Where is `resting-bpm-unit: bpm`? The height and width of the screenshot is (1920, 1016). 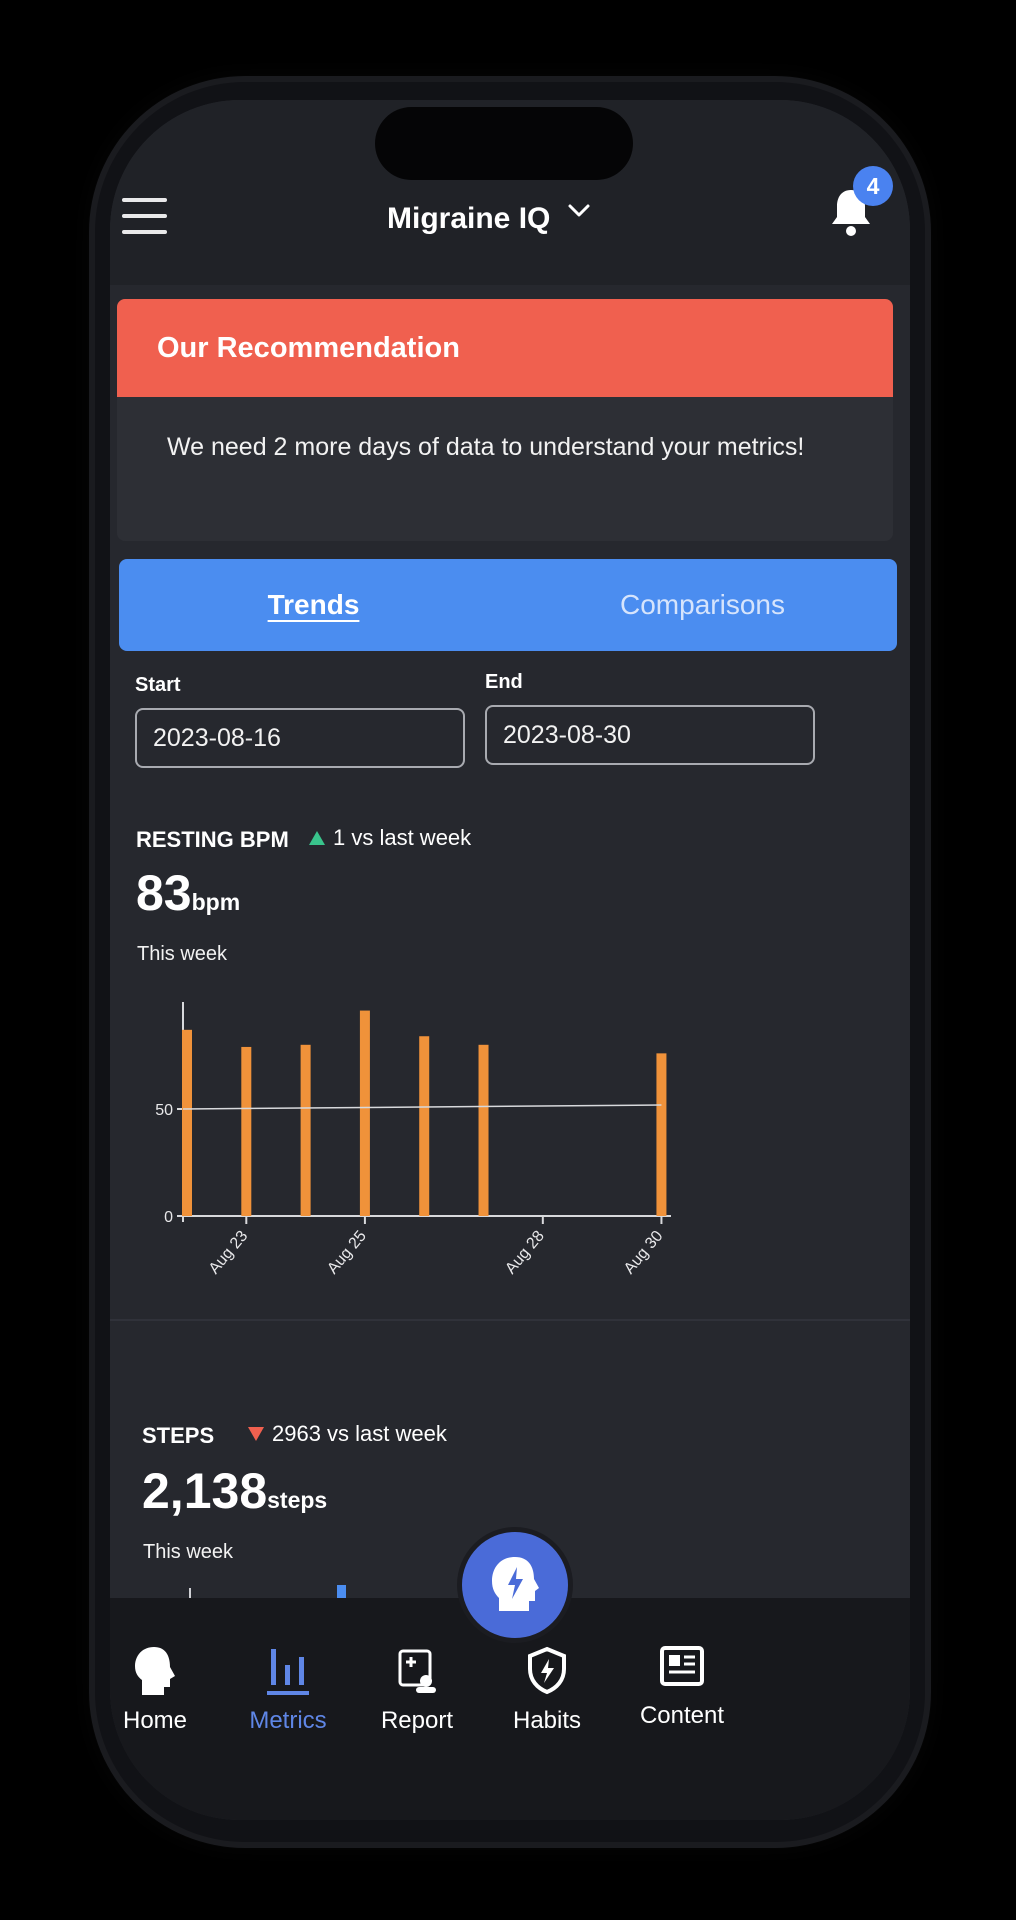 resting-bpm-unit: bpm is located at coordinates (216, 902).